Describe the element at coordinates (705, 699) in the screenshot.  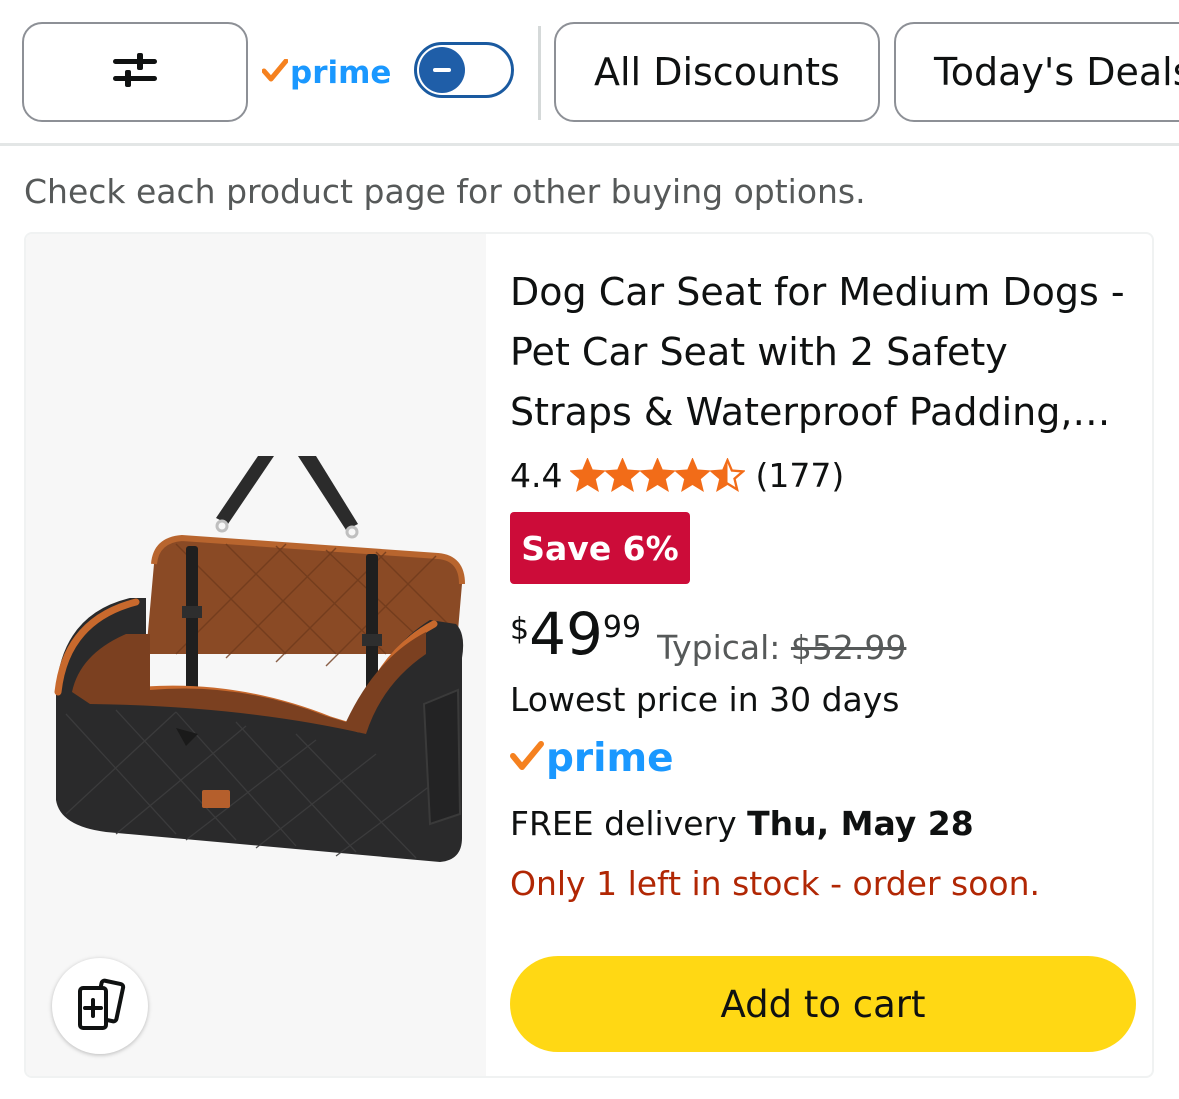
I see `lowest-price-note: Lowest price in 30 days` at that location.